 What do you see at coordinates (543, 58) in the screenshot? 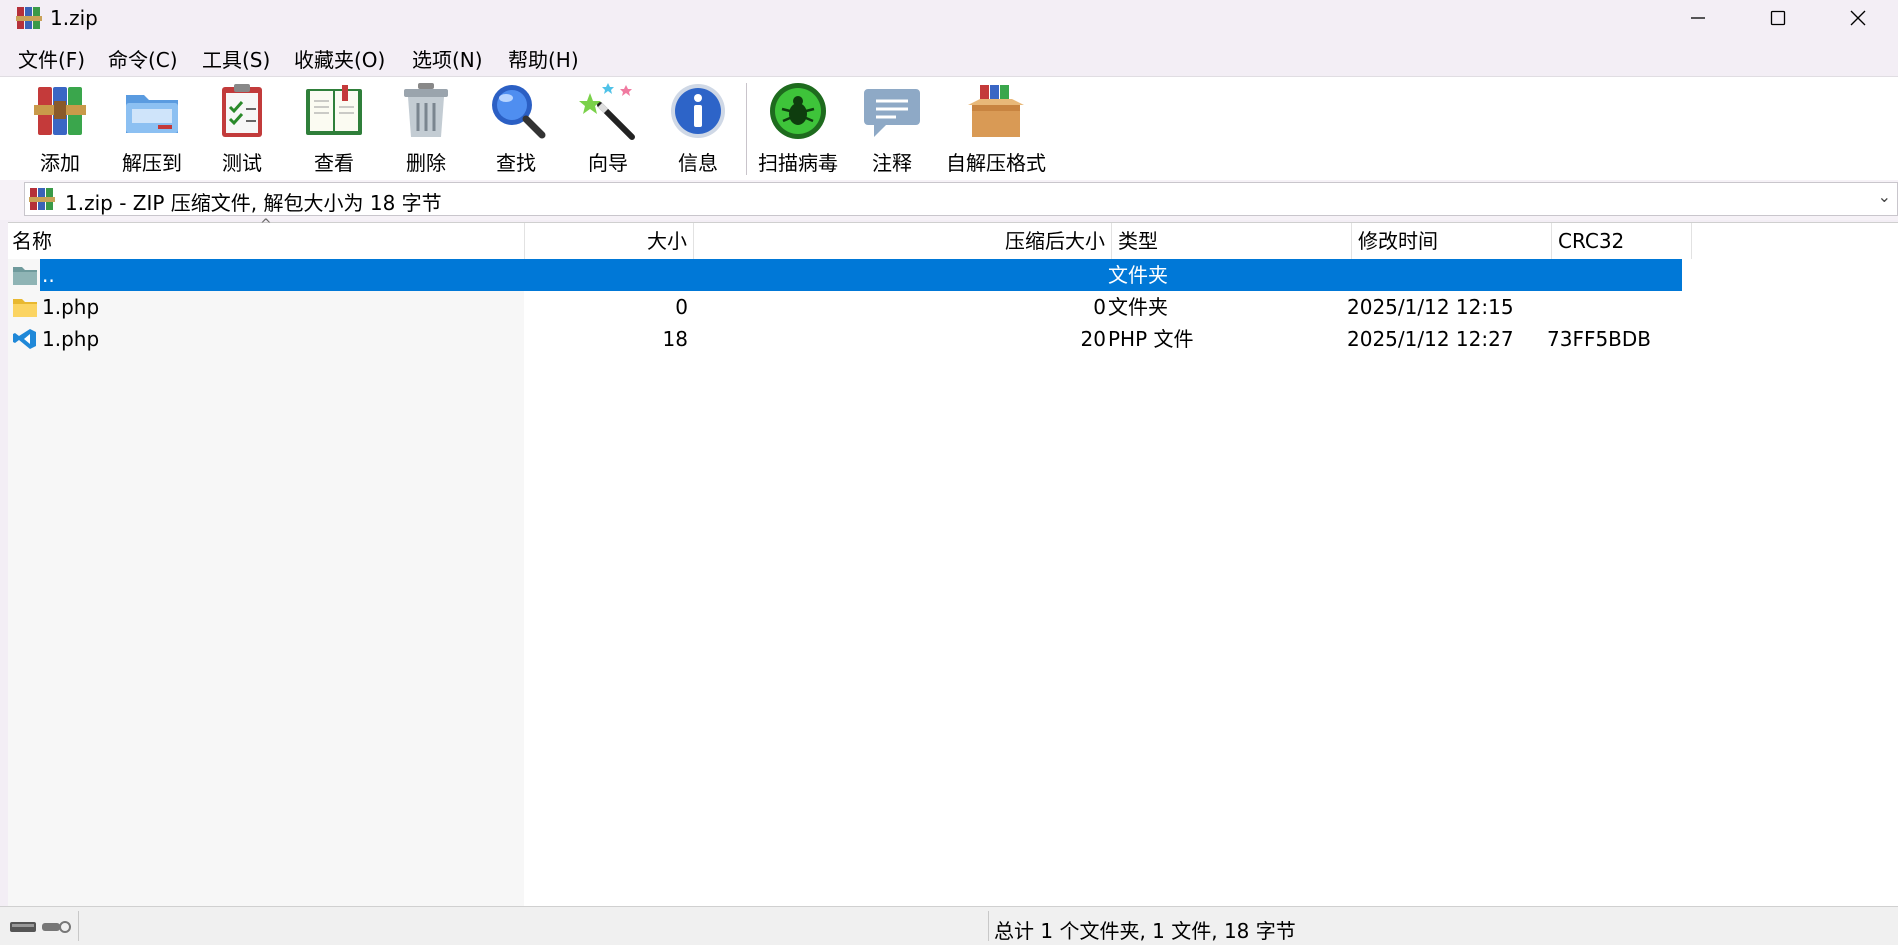
I see `menu-help: 帮助(H)` at bounding box center [543, 58].